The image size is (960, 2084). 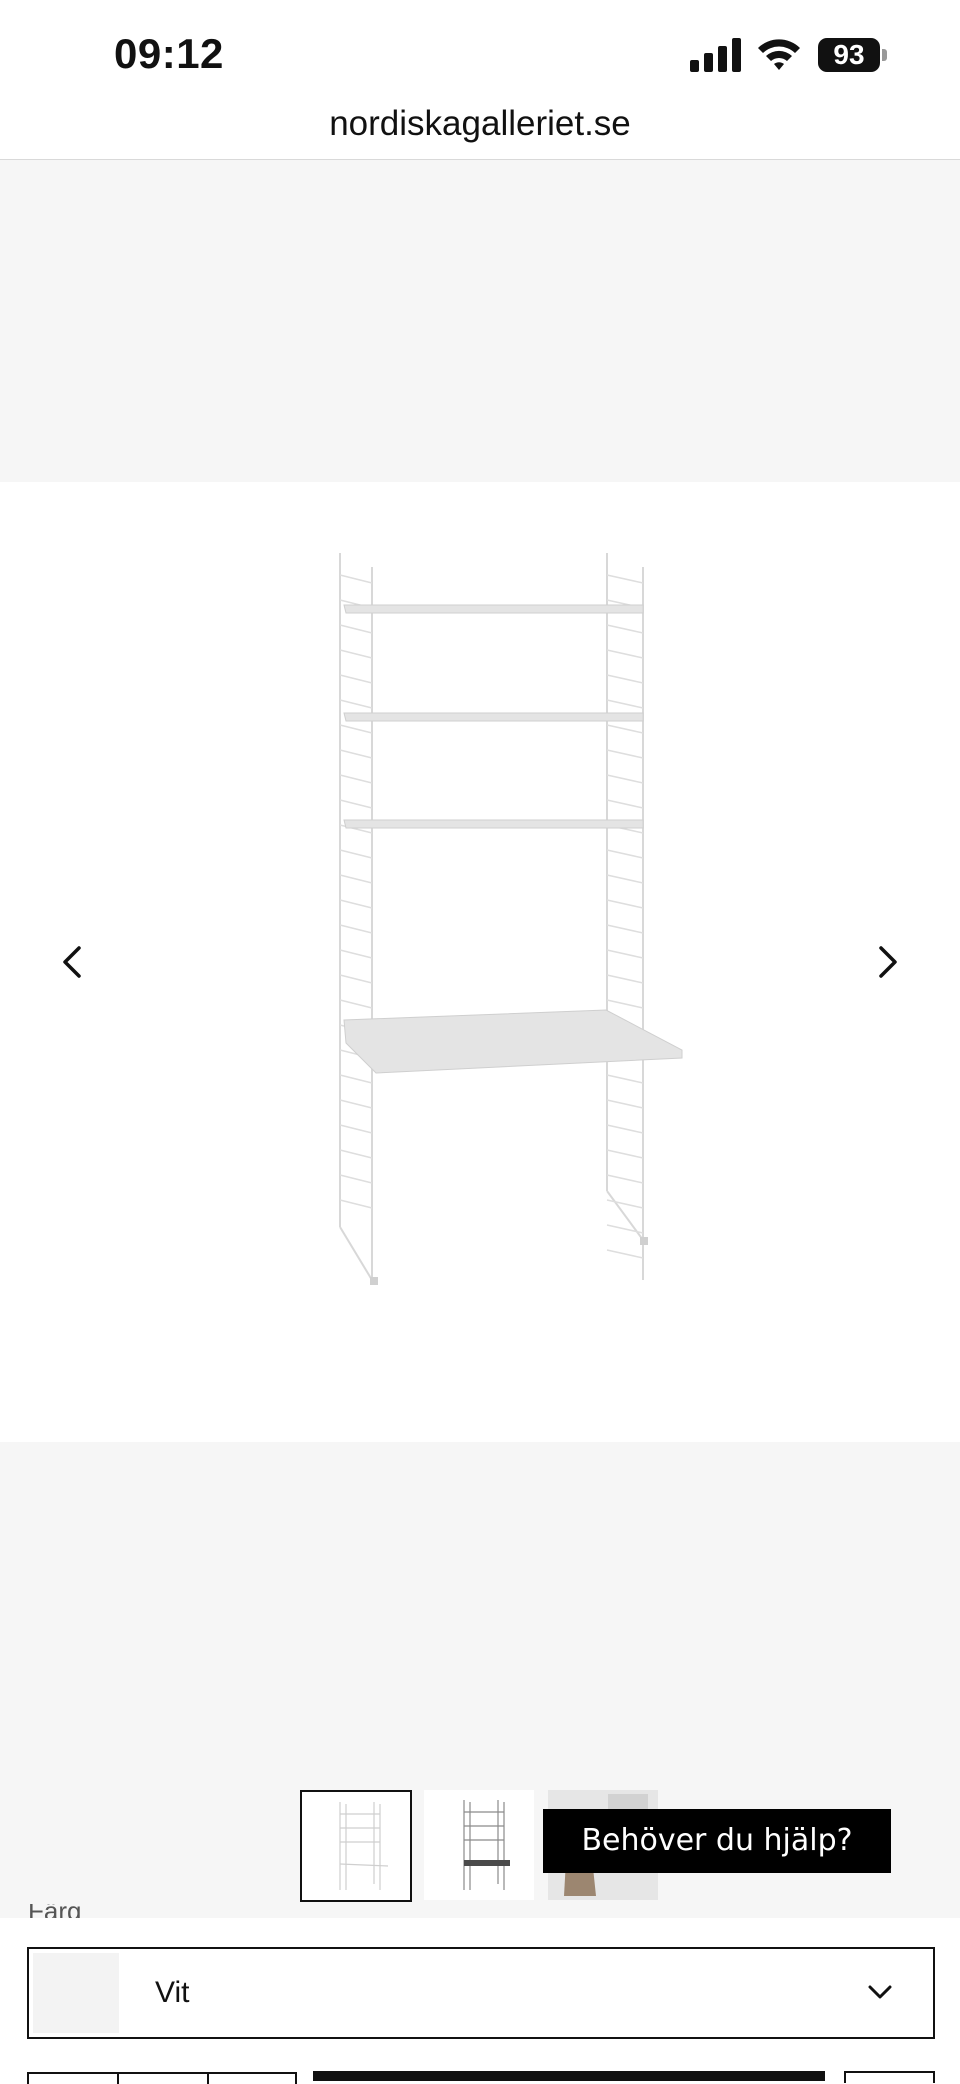 What do you see at coordinates (172, 1992) in the screenshot?
I see `color-select-value: Vit` at bounding box center [172, 1992].